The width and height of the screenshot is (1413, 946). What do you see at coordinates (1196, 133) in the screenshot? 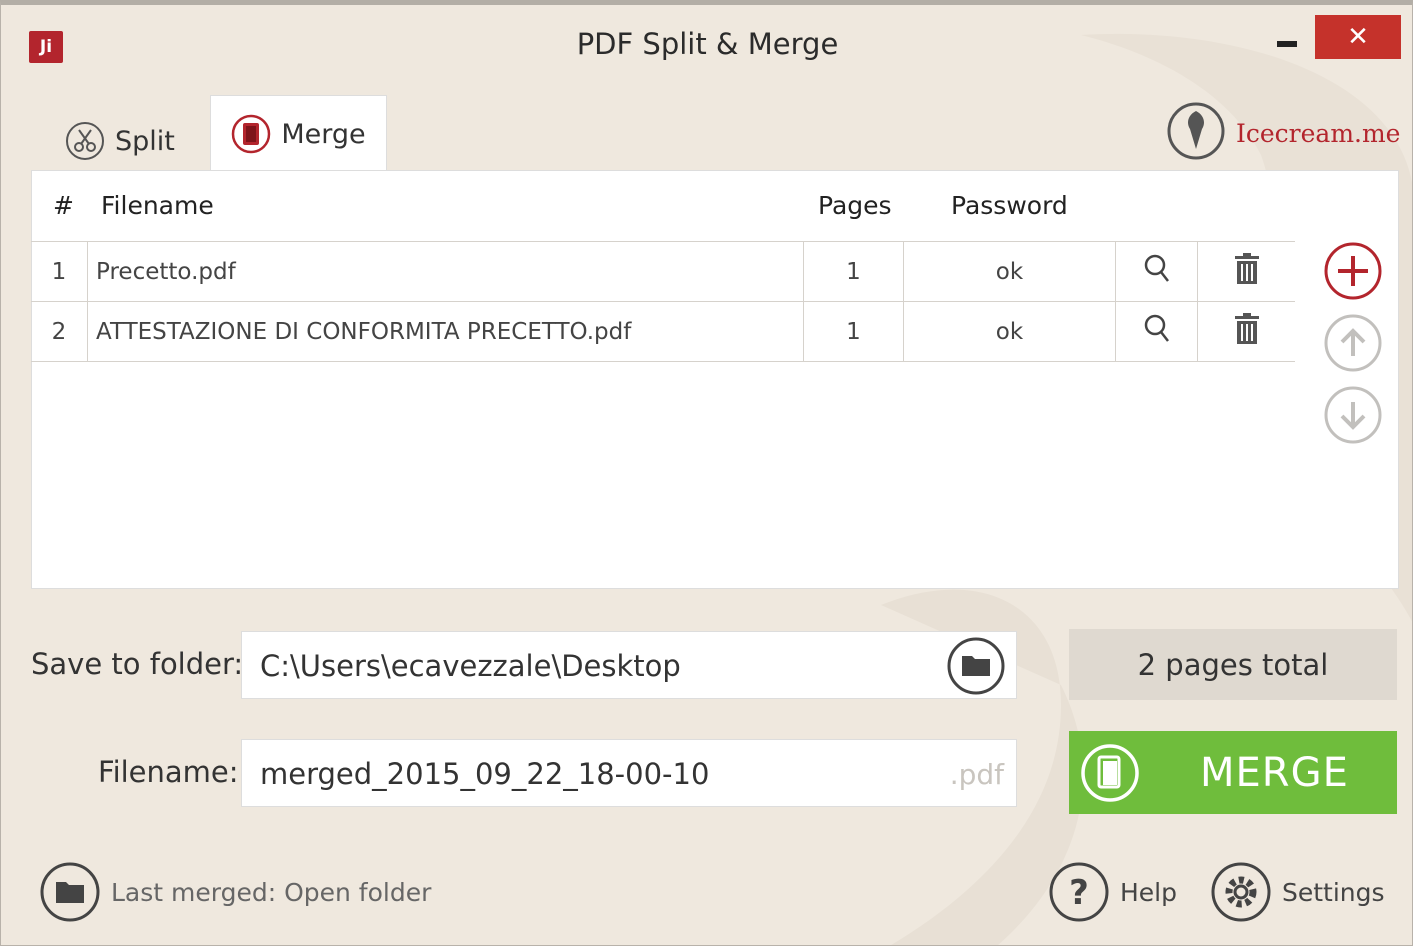
I see `icecream-icon` at bounding box center [1196, 133].